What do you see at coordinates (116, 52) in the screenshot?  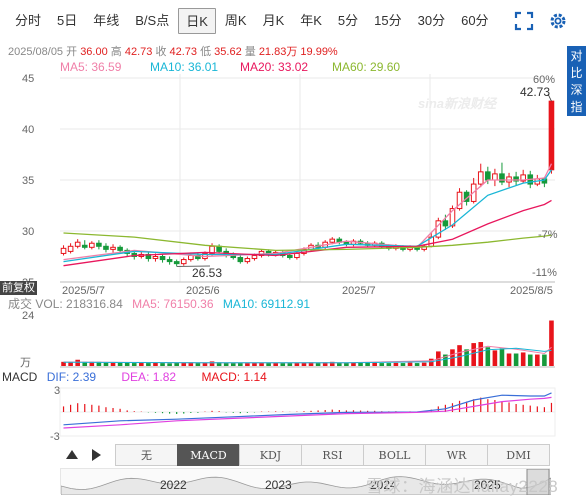 I see `info-high-label: 高` at bounding box center [116, 52].